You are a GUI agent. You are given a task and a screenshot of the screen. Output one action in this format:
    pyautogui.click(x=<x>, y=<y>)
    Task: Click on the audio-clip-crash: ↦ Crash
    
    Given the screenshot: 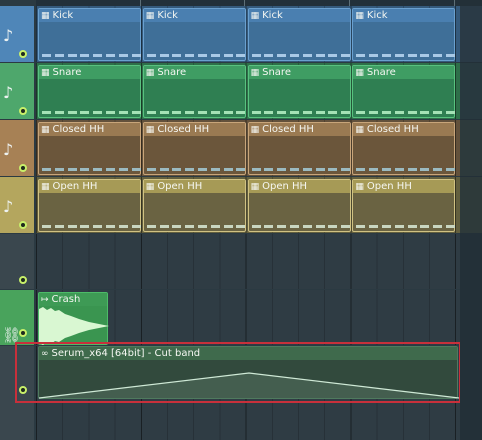 What is the action you would take?
    pyautogui.click(x=73, y=318)
    